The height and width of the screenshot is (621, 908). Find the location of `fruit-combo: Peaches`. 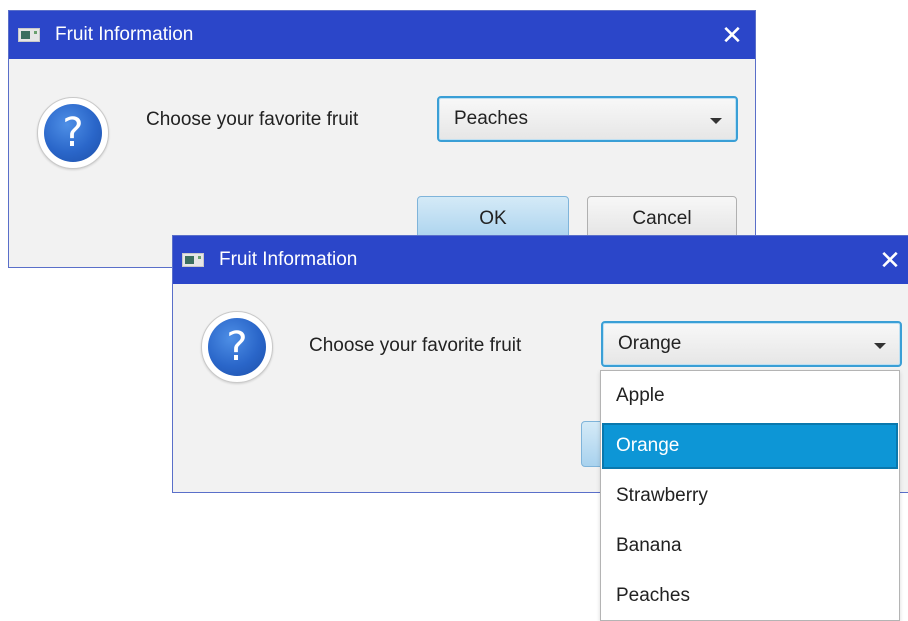

fruit-combo: Peaches is located at coordinates (587, 119).